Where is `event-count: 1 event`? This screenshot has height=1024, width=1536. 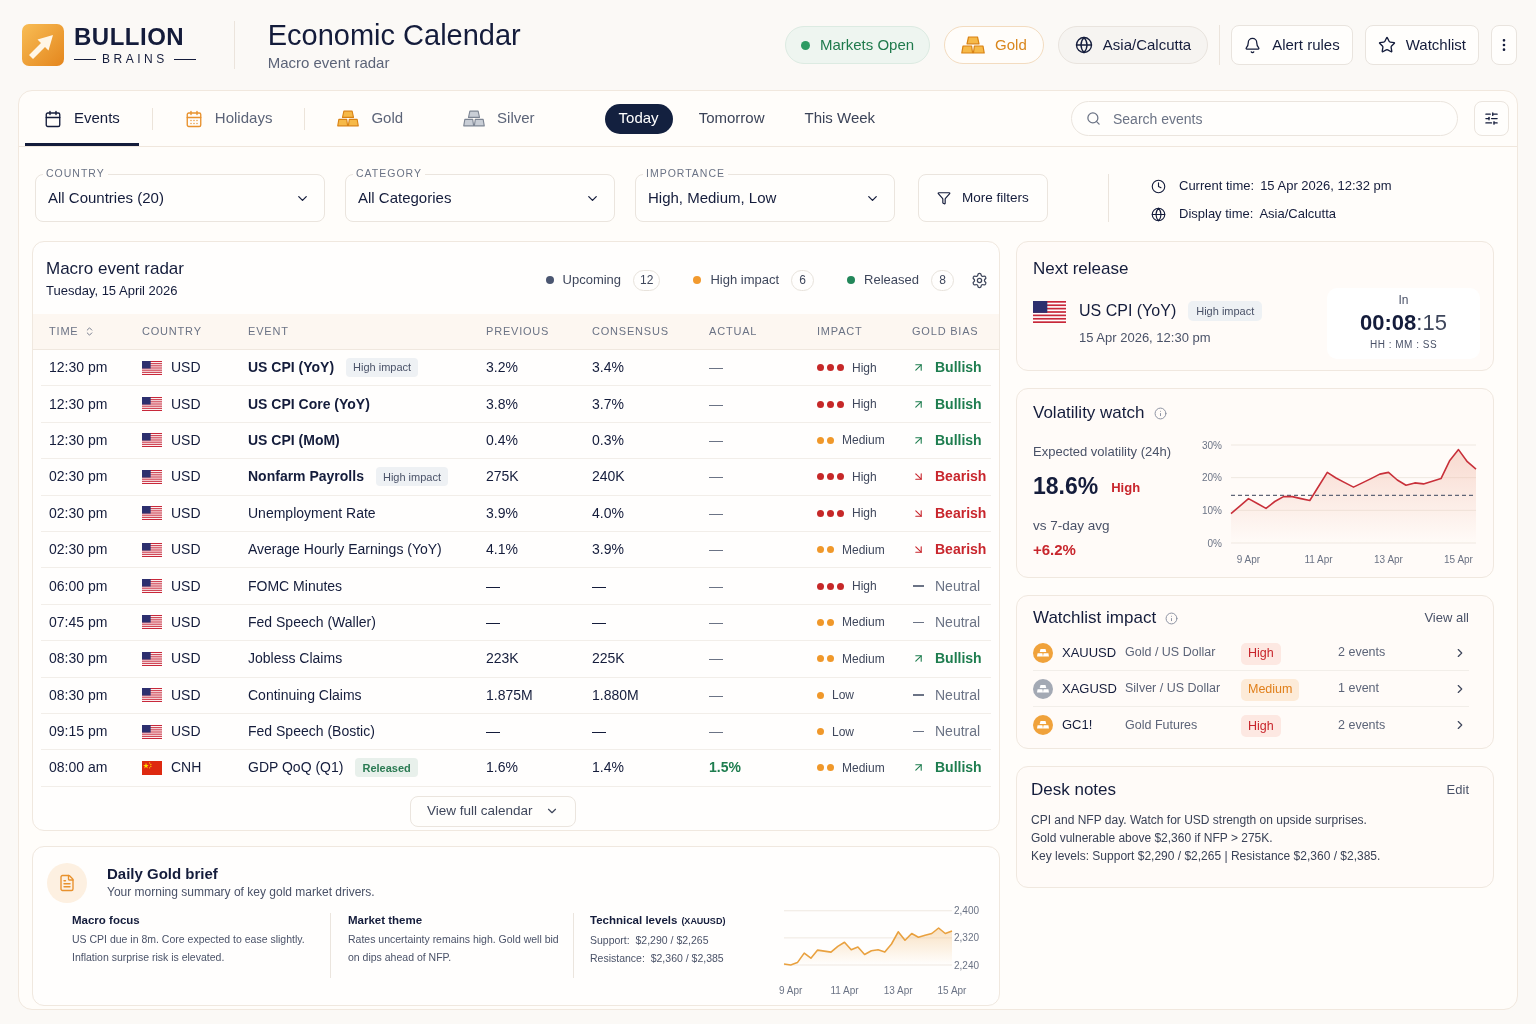
event-count: 1 event is located at coordinates (1359, 689).